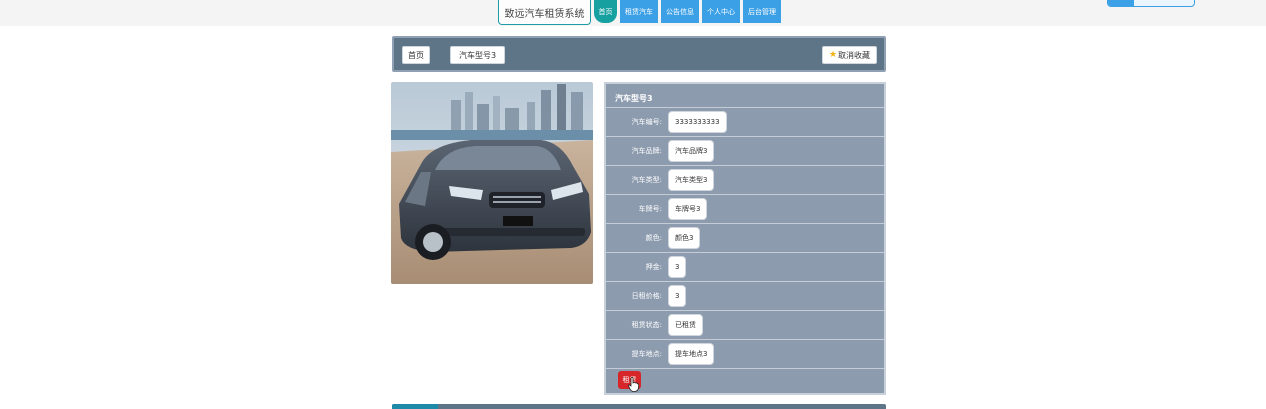 The width and height of the screenshot is (1266, 409). What do you see at coordinates (721, 11) in the screenshot?
I see `nav-item-personal-center: 个人中心` at bounding box center [721, 11].